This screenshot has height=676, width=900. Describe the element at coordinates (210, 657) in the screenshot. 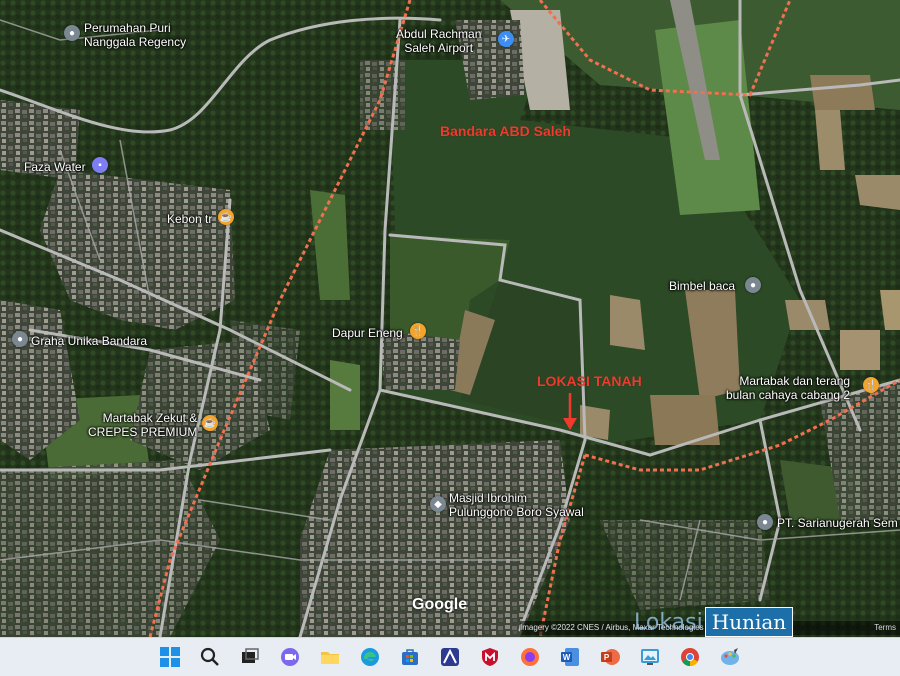

I see `search-icon` at that location.